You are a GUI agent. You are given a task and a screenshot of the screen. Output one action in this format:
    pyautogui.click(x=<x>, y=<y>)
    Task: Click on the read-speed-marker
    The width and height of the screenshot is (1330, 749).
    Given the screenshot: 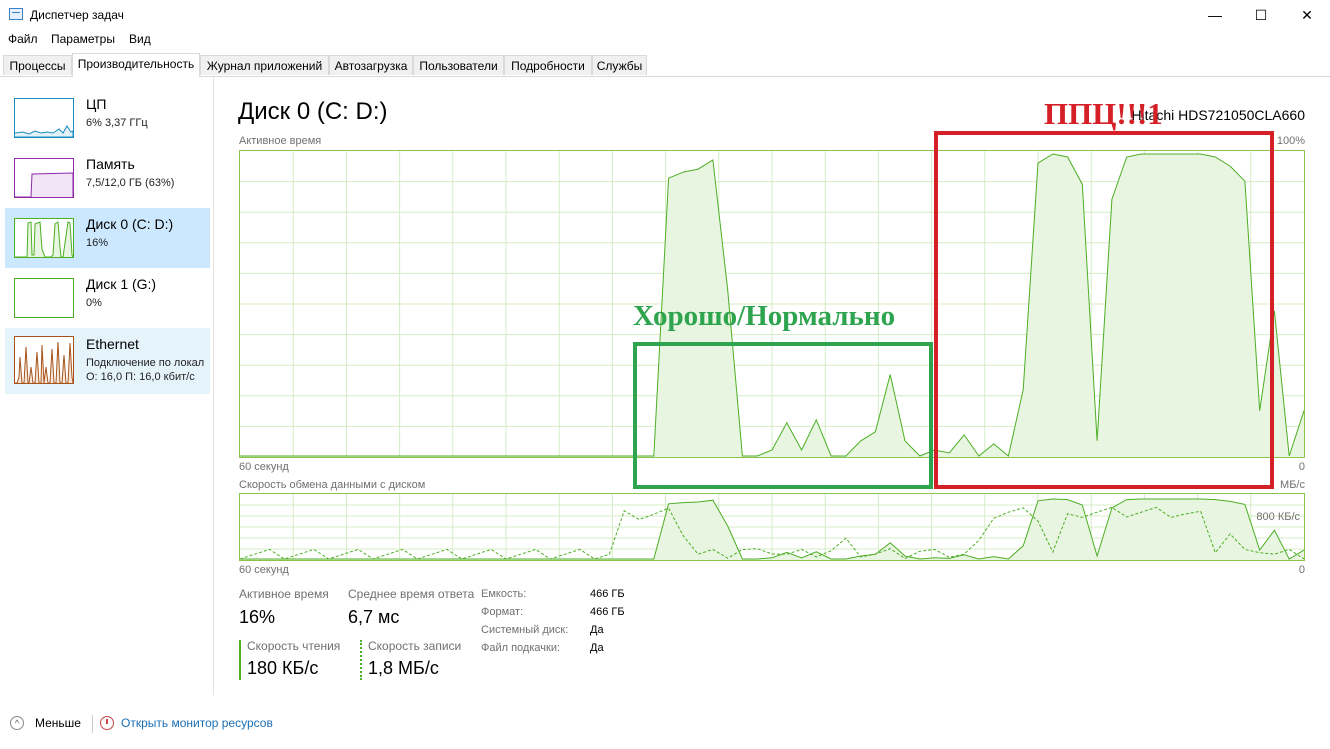 What is the action you would take?
    pyautogui.click(x=240, y=660)
    